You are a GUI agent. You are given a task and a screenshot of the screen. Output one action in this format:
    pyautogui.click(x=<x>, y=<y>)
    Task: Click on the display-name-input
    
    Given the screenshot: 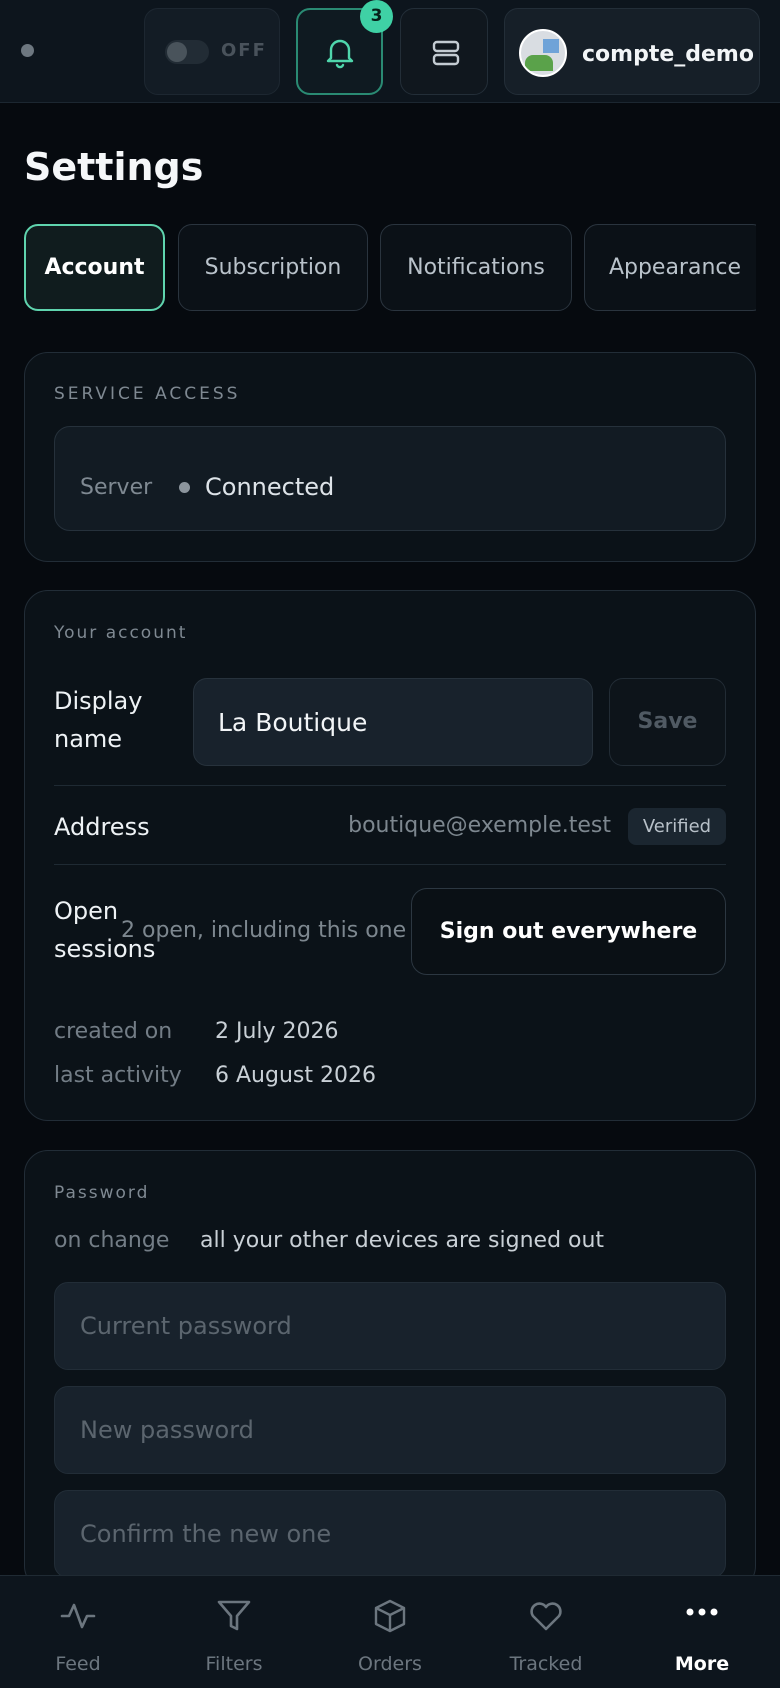 What is the action you would take?
    pyautogui.click(x=393, y=722)
    